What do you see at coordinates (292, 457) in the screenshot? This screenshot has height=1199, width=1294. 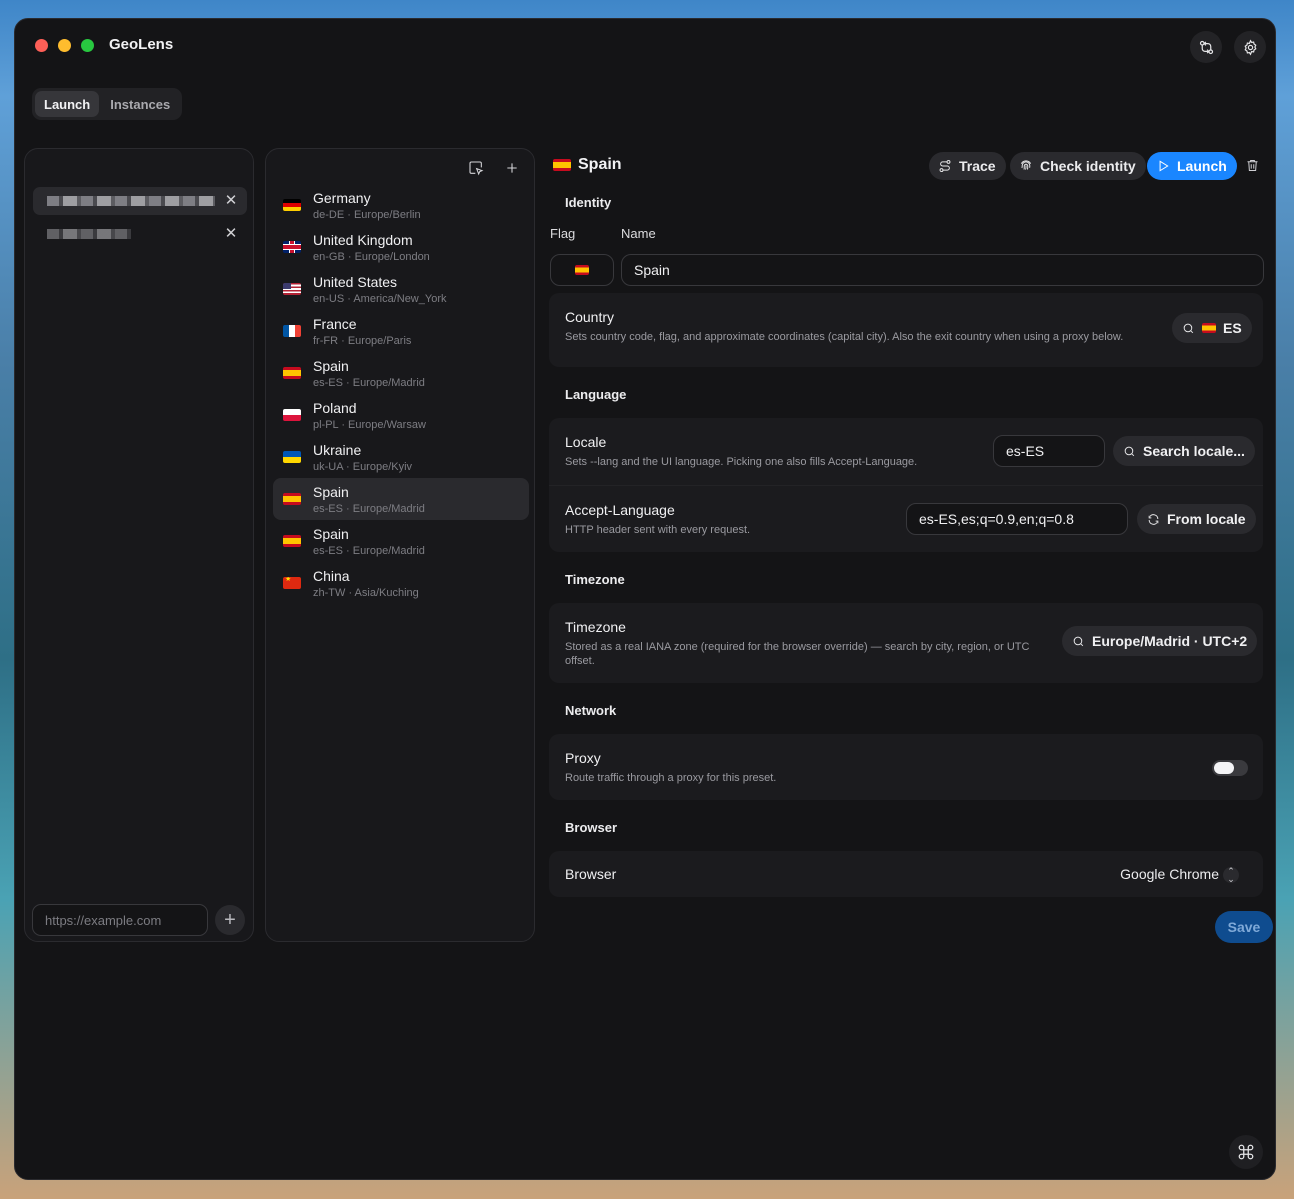 I see `flag-ua-icon` at bounding box center [292, 457].